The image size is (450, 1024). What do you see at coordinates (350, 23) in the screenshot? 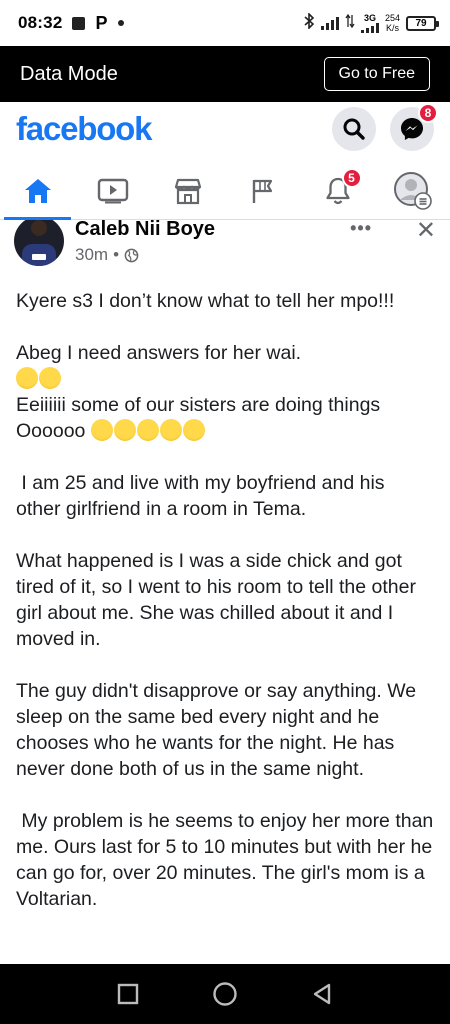
I see `data-arrows-icon` at bounding box center [350, 23].